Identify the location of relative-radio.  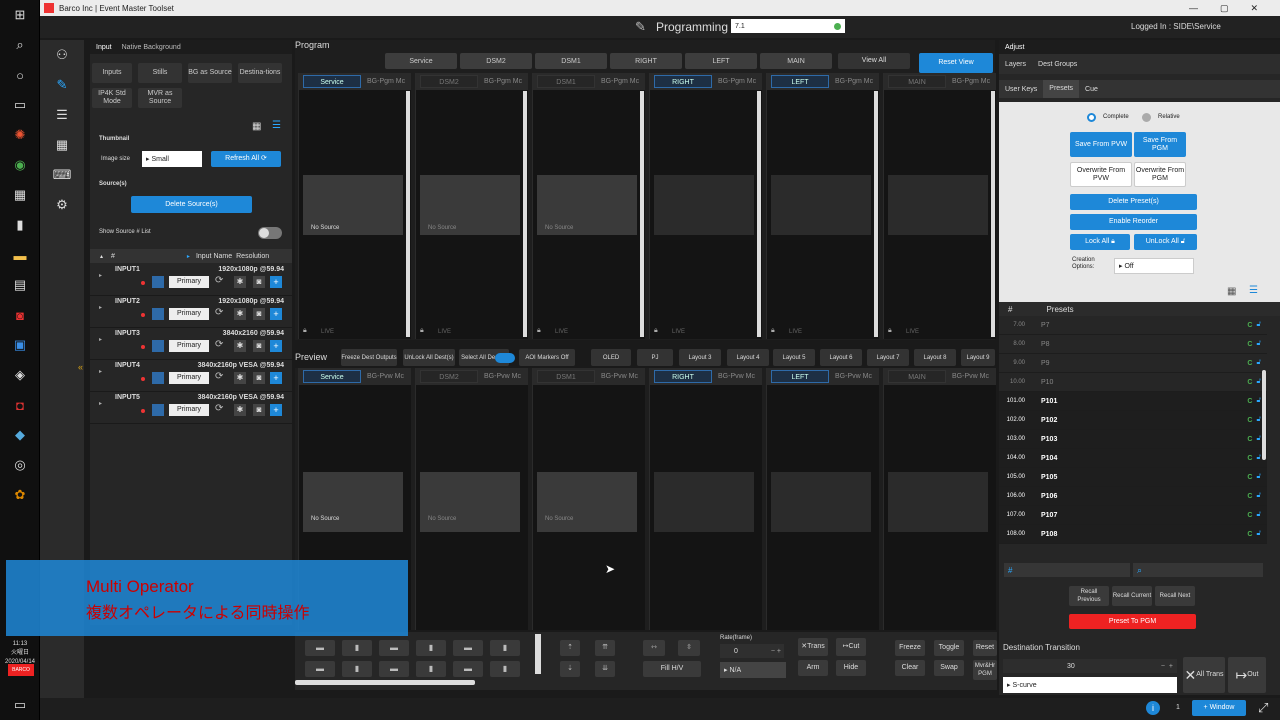
(1146, 117).